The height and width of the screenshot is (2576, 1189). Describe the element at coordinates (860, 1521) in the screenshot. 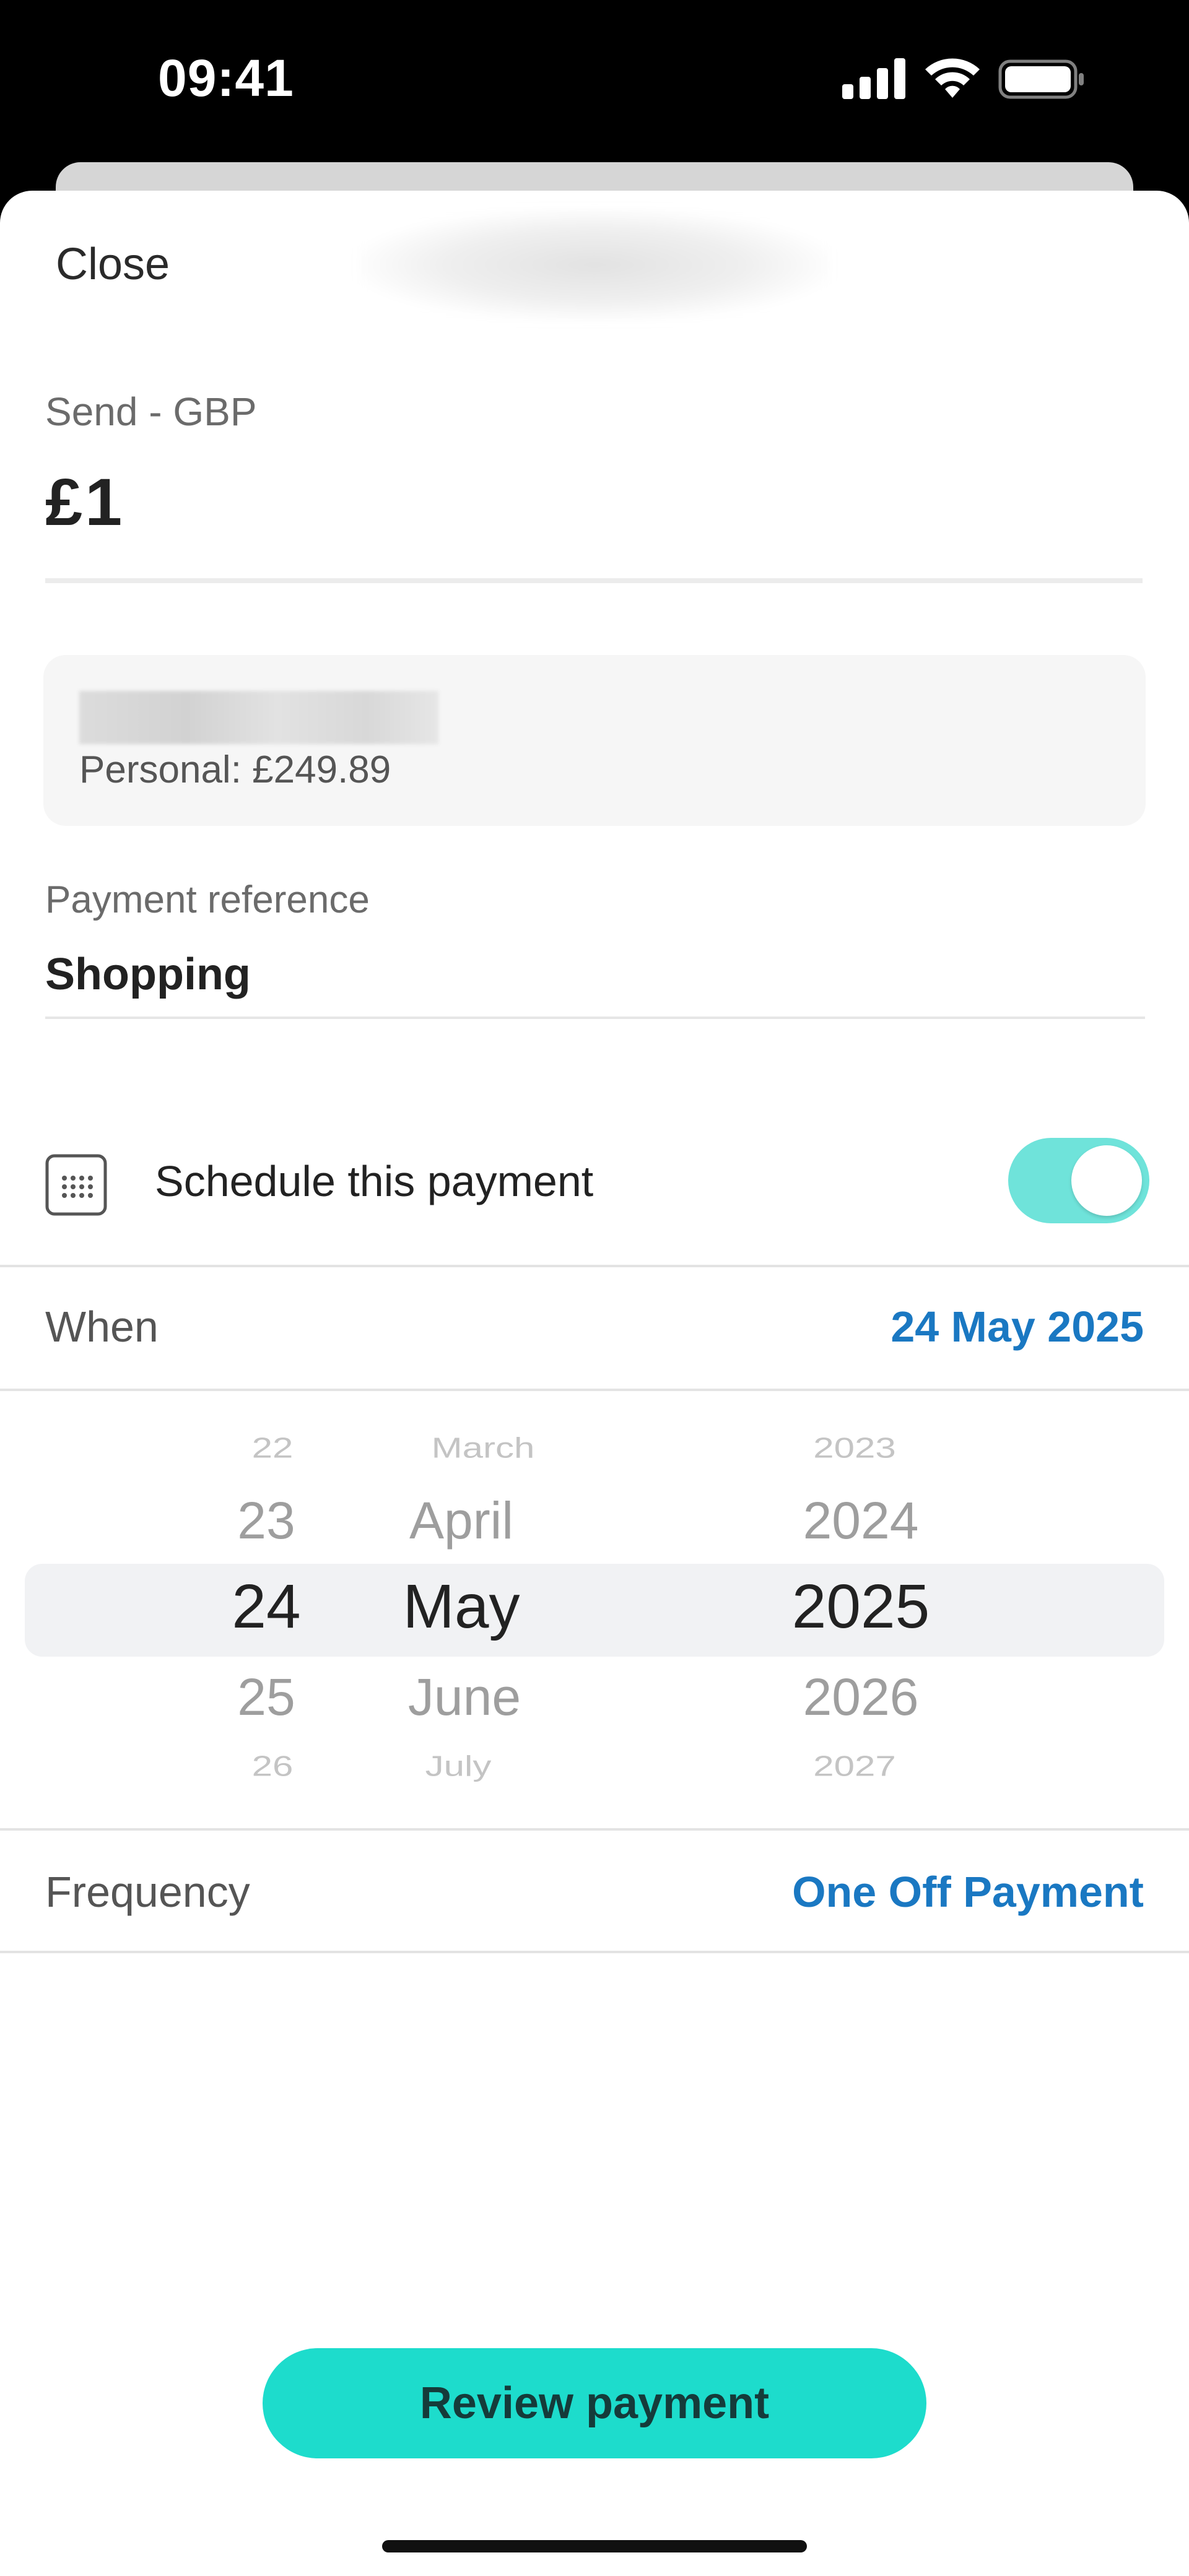

I see `picker-year-item: 2024` at that location.